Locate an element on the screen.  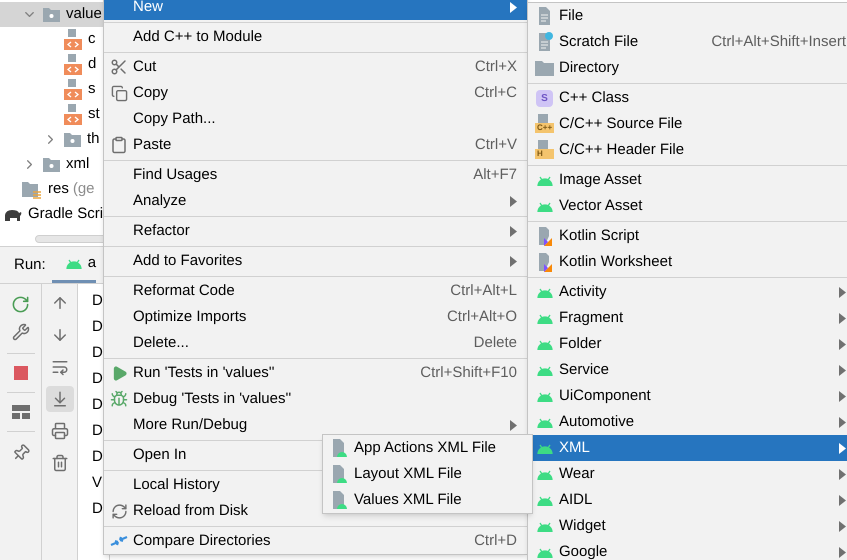
menu-item: Run 'Tests in 'values'' Ctrl+Shift+F10 is located at coordinates (315, 373).